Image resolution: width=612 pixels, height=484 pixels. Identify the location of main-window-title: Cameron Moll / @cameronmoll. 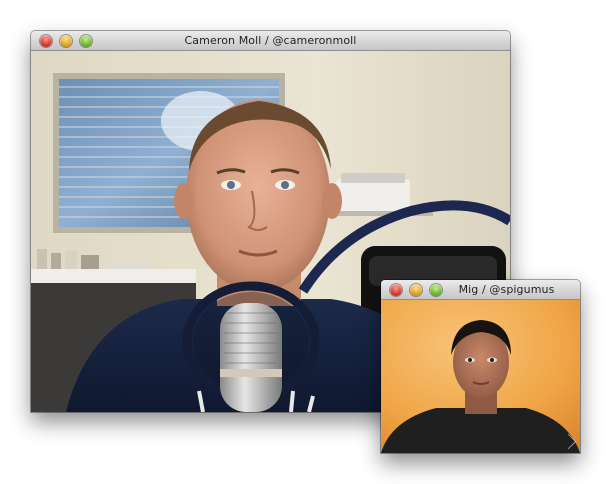
(270, 40).